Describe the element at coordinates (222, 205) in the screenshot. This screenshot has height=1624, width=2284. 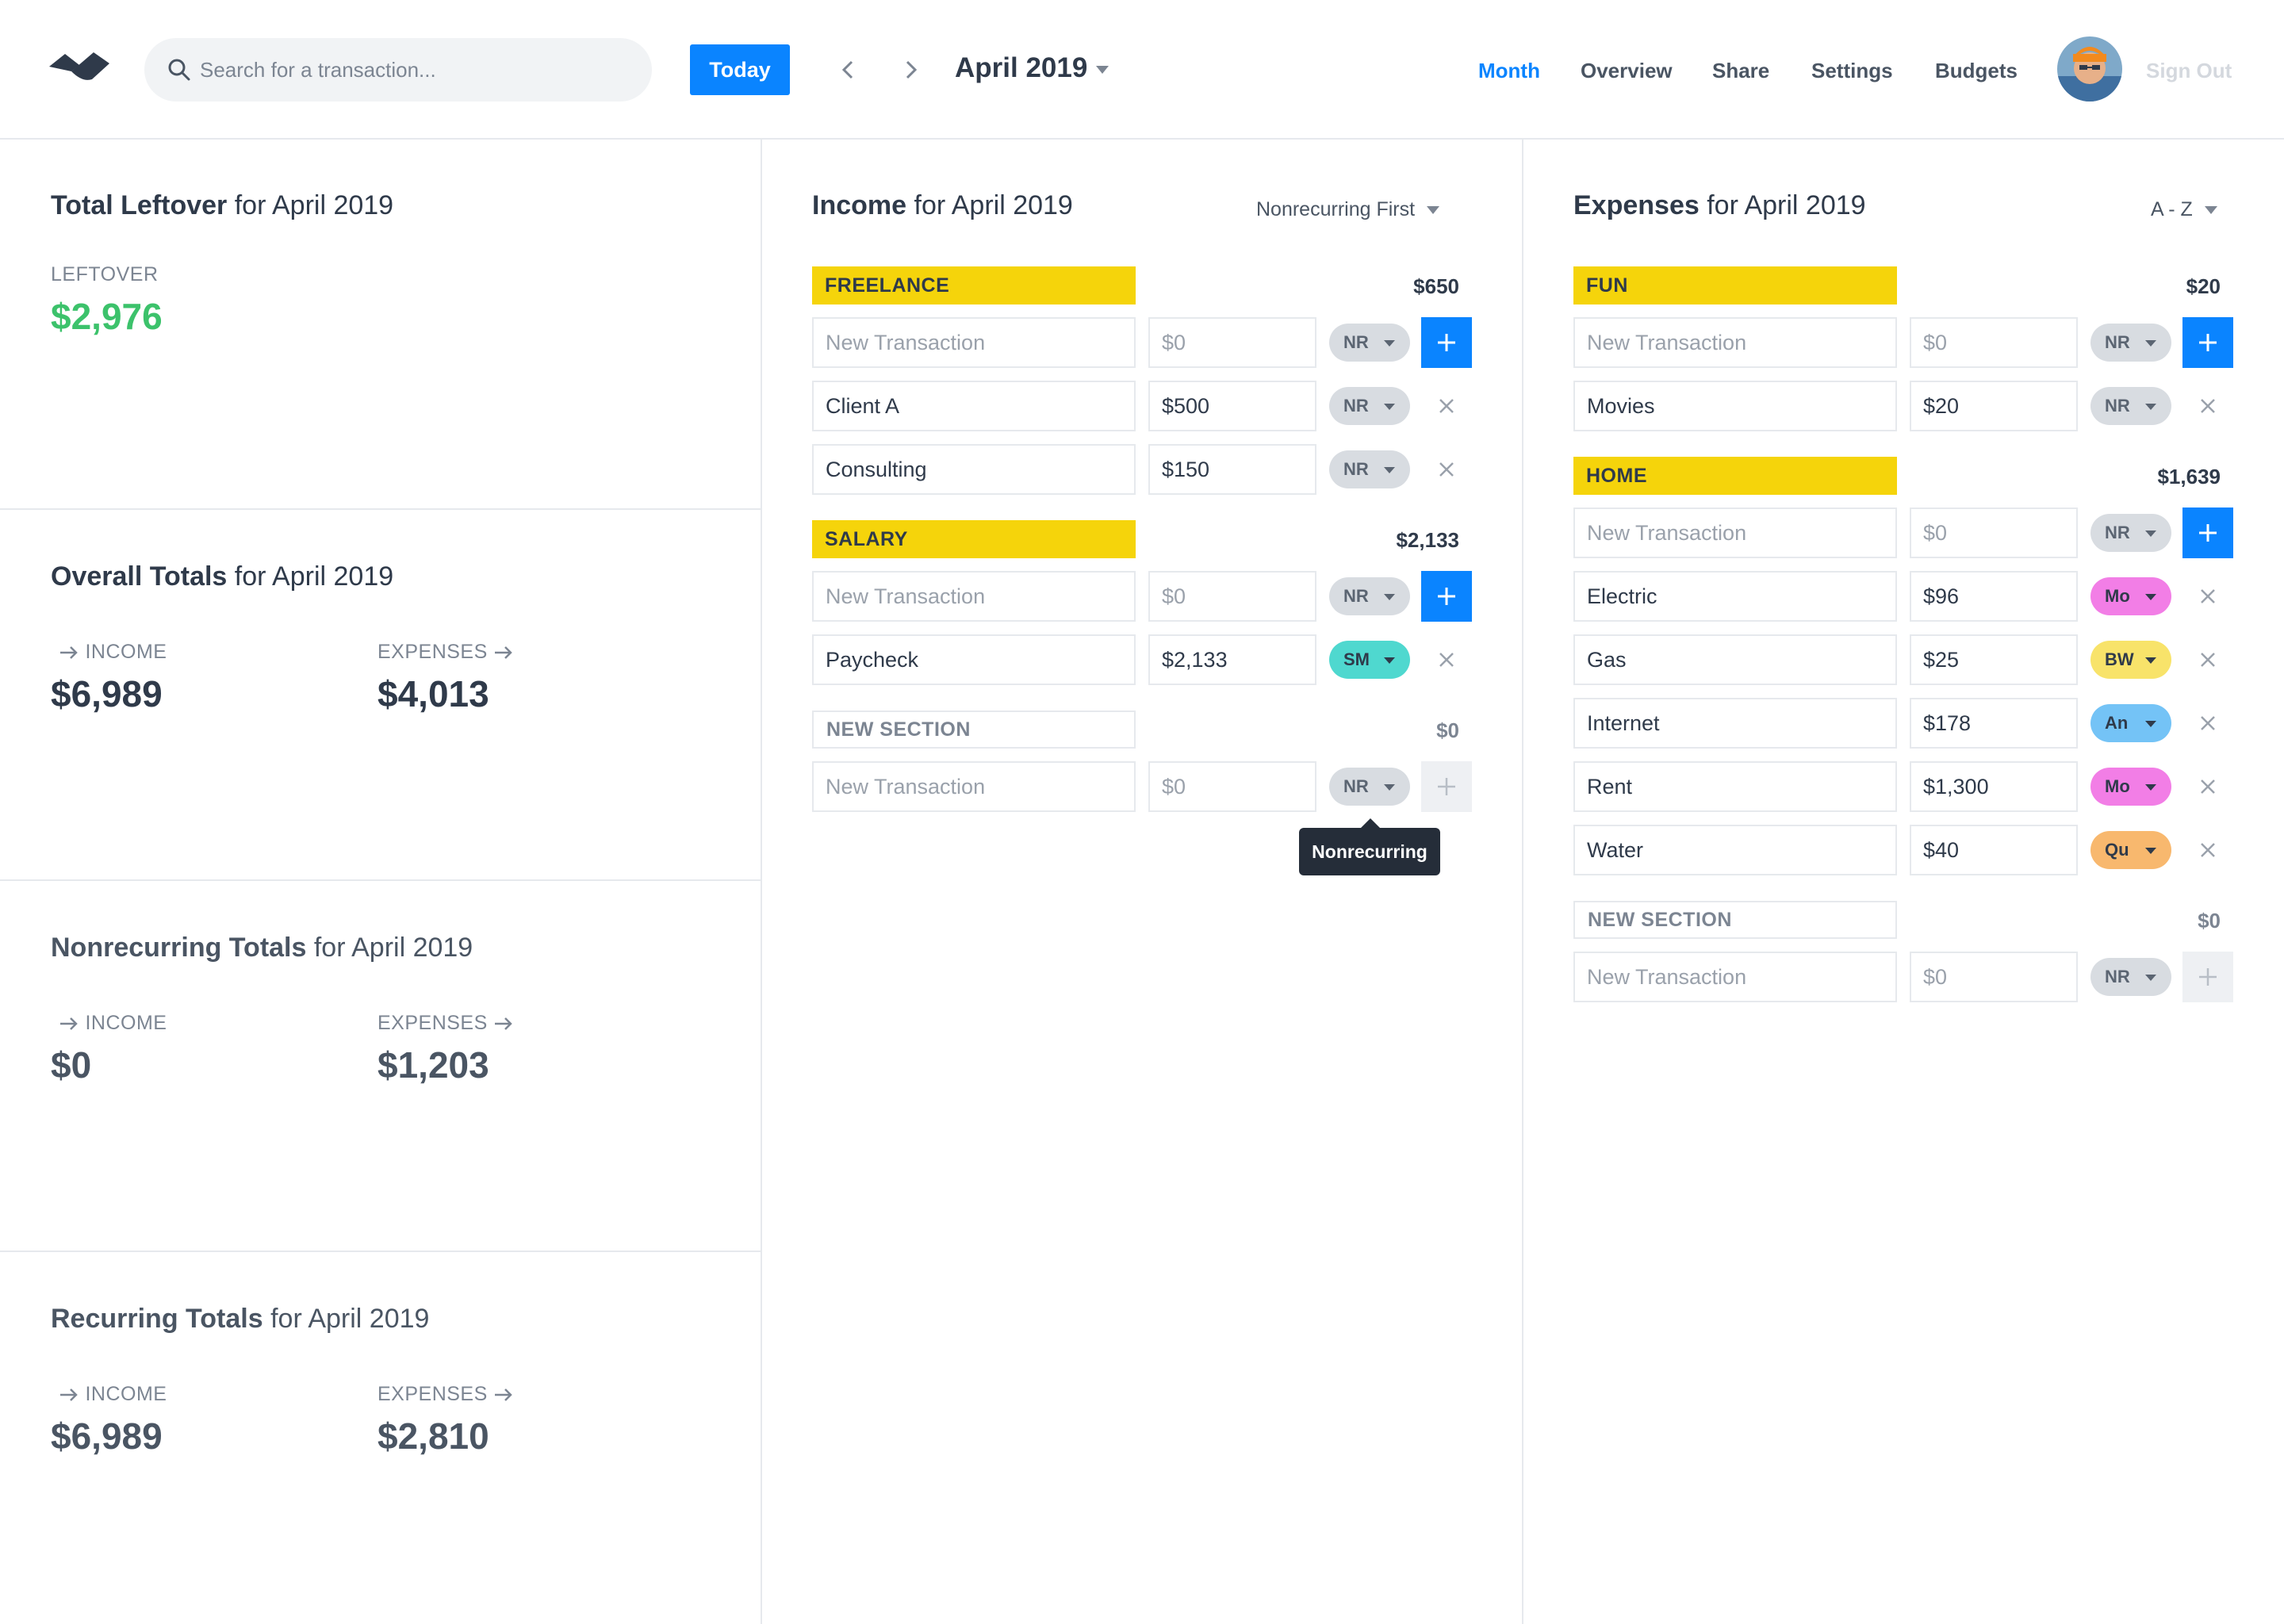
I see `leftover-title: Total Leftover for April 2019` at that location.